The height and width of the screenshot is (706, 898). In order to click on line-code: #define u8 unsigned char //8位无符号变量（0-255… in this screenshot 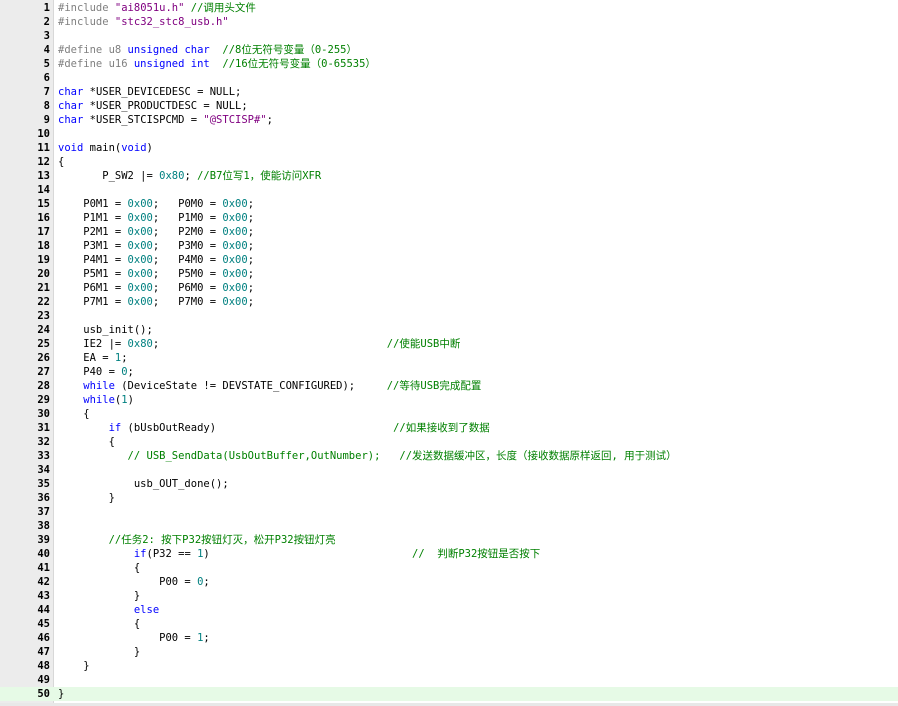, I will do `click(207, 50)`.